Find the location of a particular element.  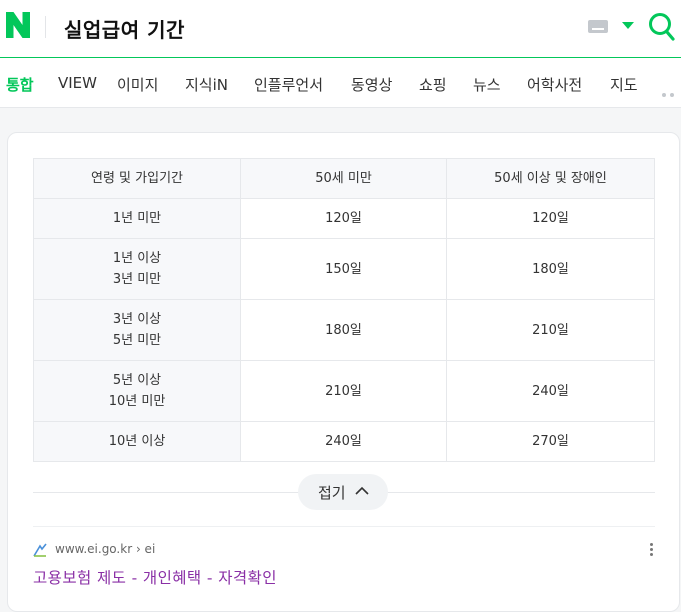

table-row: 10년 이상 240일 270일 is located at coordinates (344, 441).